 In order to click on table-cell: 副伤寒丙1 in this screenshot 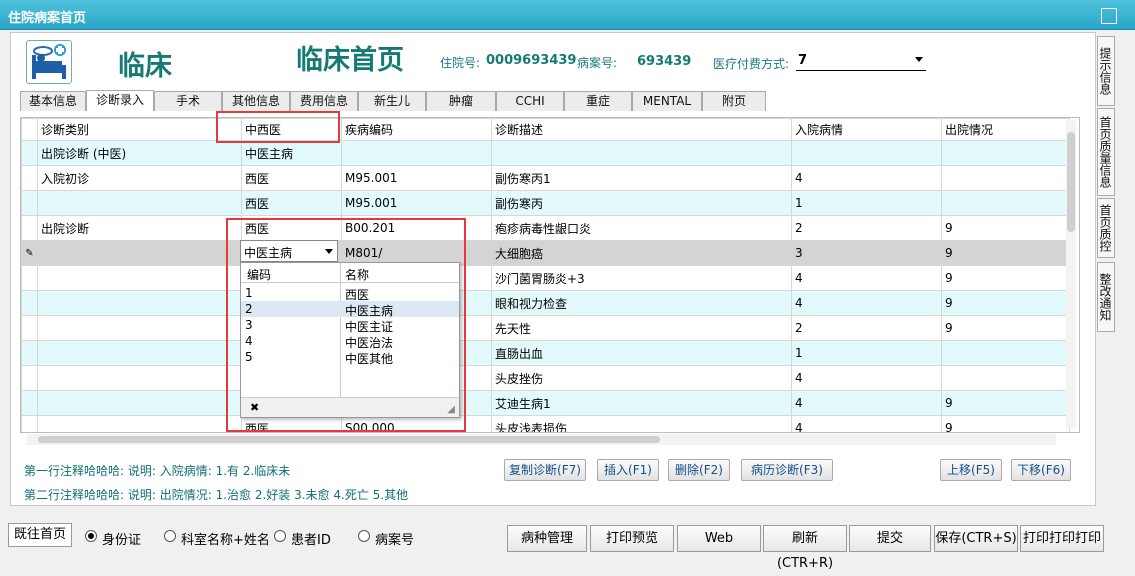, I will do `click(641, 178)`.